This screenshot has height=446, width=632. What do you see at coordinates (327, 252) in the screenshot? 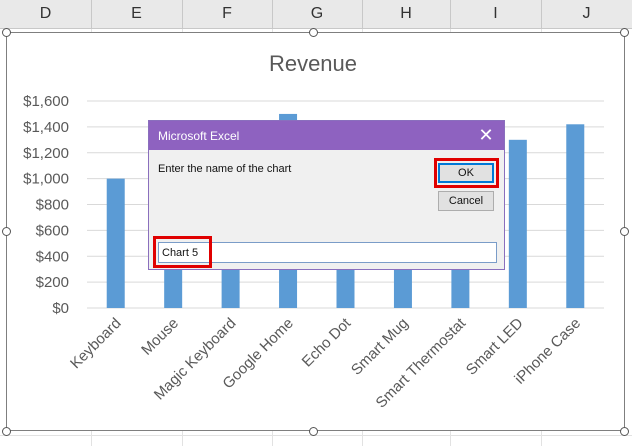
I see `chart-name-input` at bounding box center [327, 252].